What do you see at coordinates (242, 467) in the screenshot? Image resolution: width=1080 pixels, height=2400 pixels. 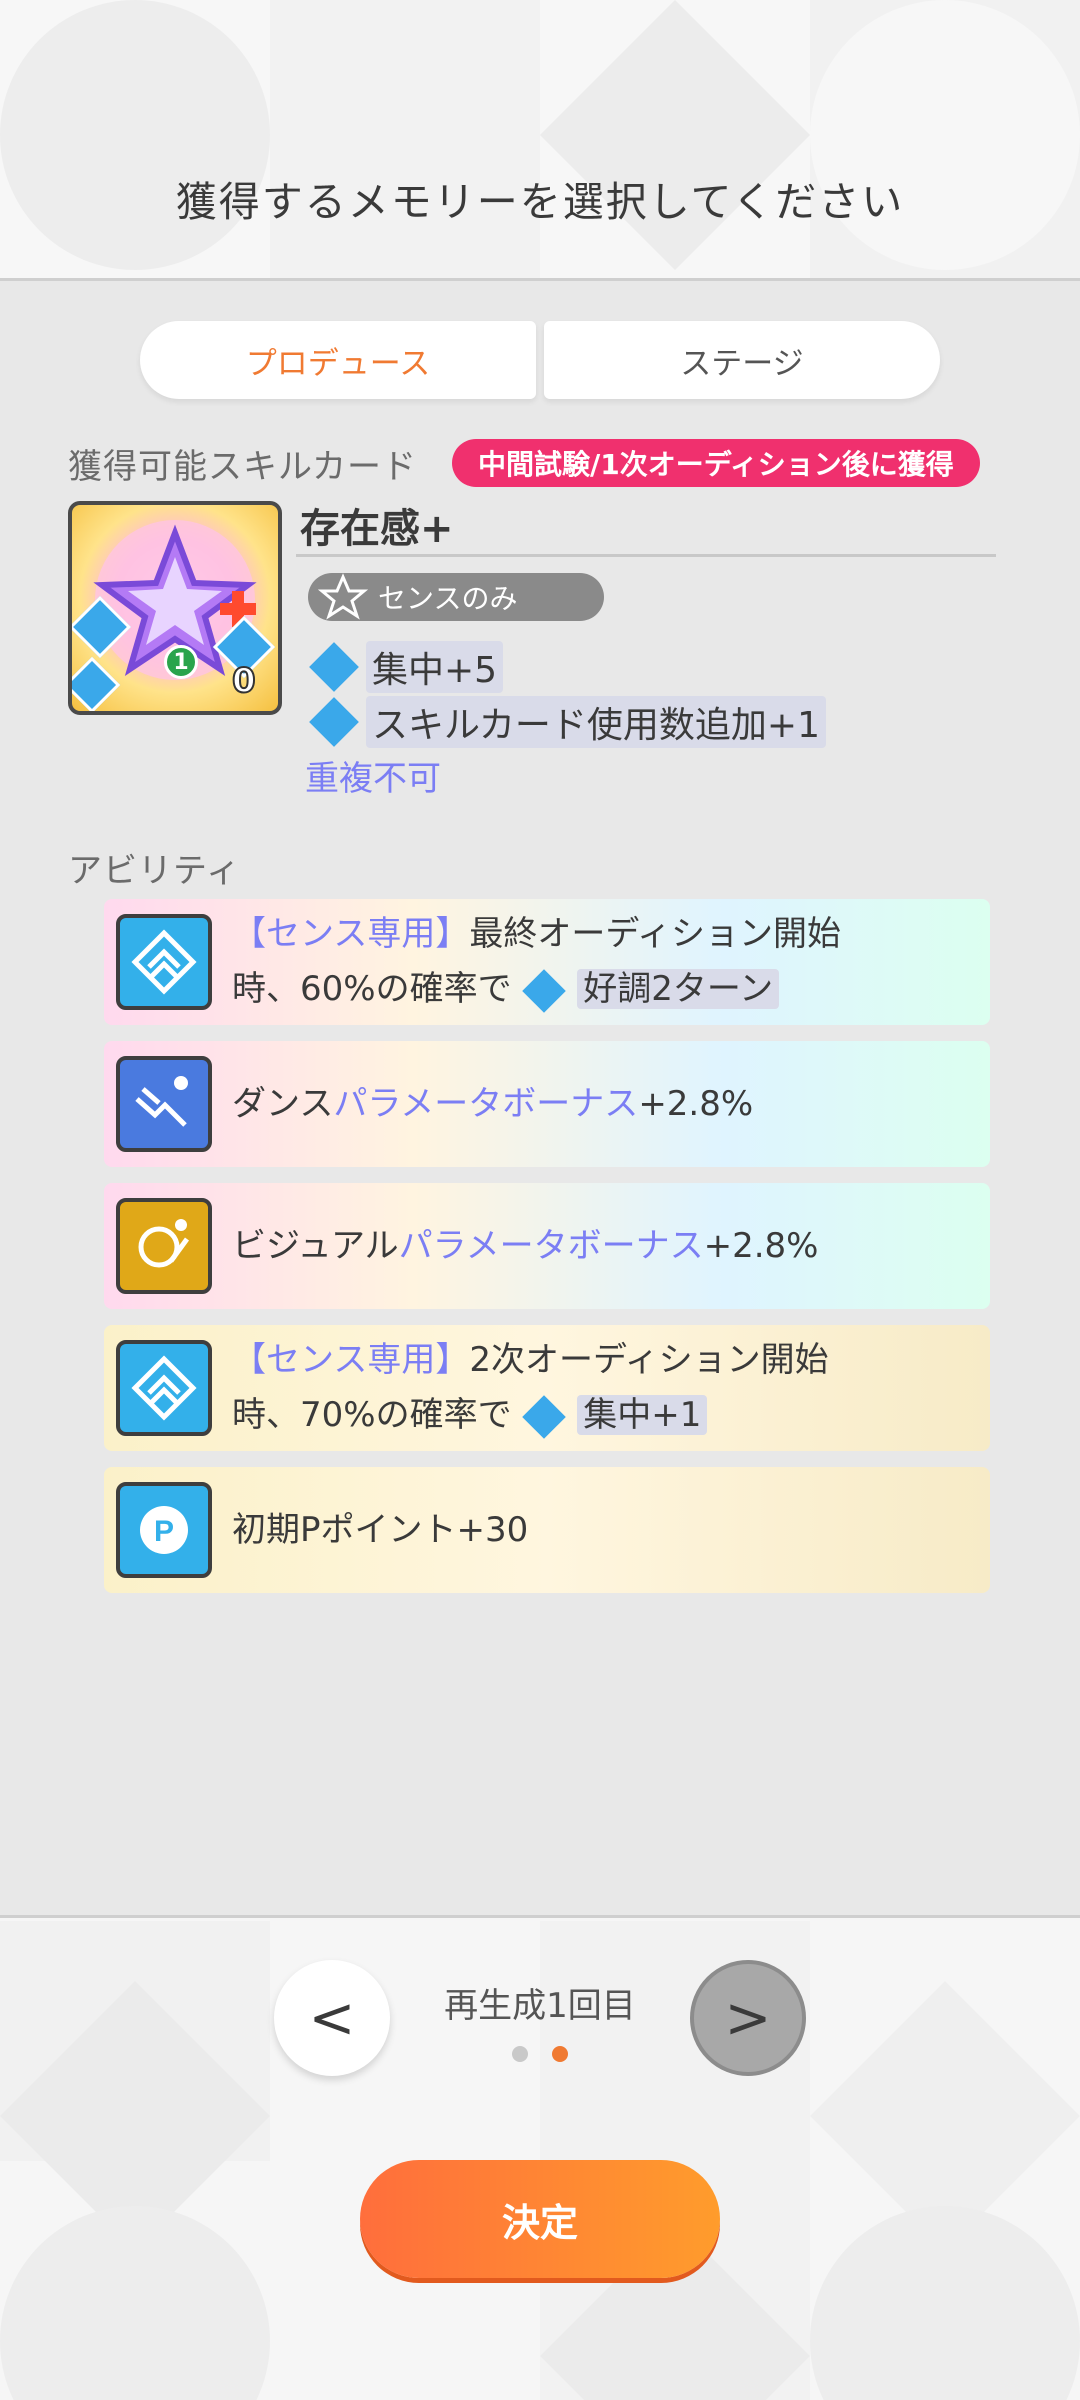 I see `skill-section-label: 獲得可能スキルカード` at bounding box center [242, 467].